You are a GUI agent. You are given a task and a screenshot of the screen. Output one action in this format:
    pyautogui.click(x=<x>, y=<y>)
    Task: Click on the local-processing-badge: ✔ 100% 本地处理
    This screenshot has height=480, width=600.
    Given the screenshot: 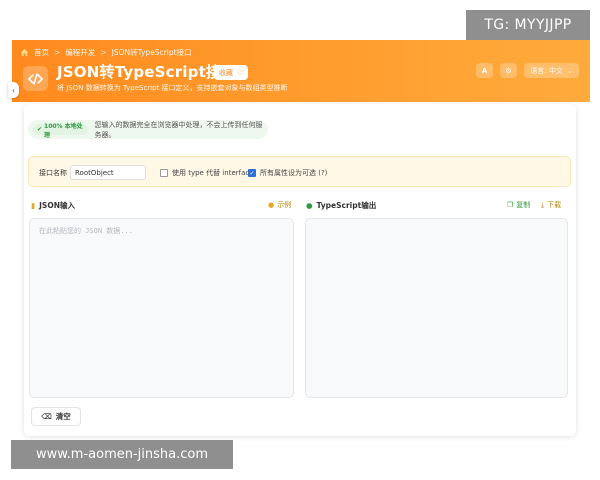 What is the action you would take?
    pyautogui.click(x=61, y=131)
    